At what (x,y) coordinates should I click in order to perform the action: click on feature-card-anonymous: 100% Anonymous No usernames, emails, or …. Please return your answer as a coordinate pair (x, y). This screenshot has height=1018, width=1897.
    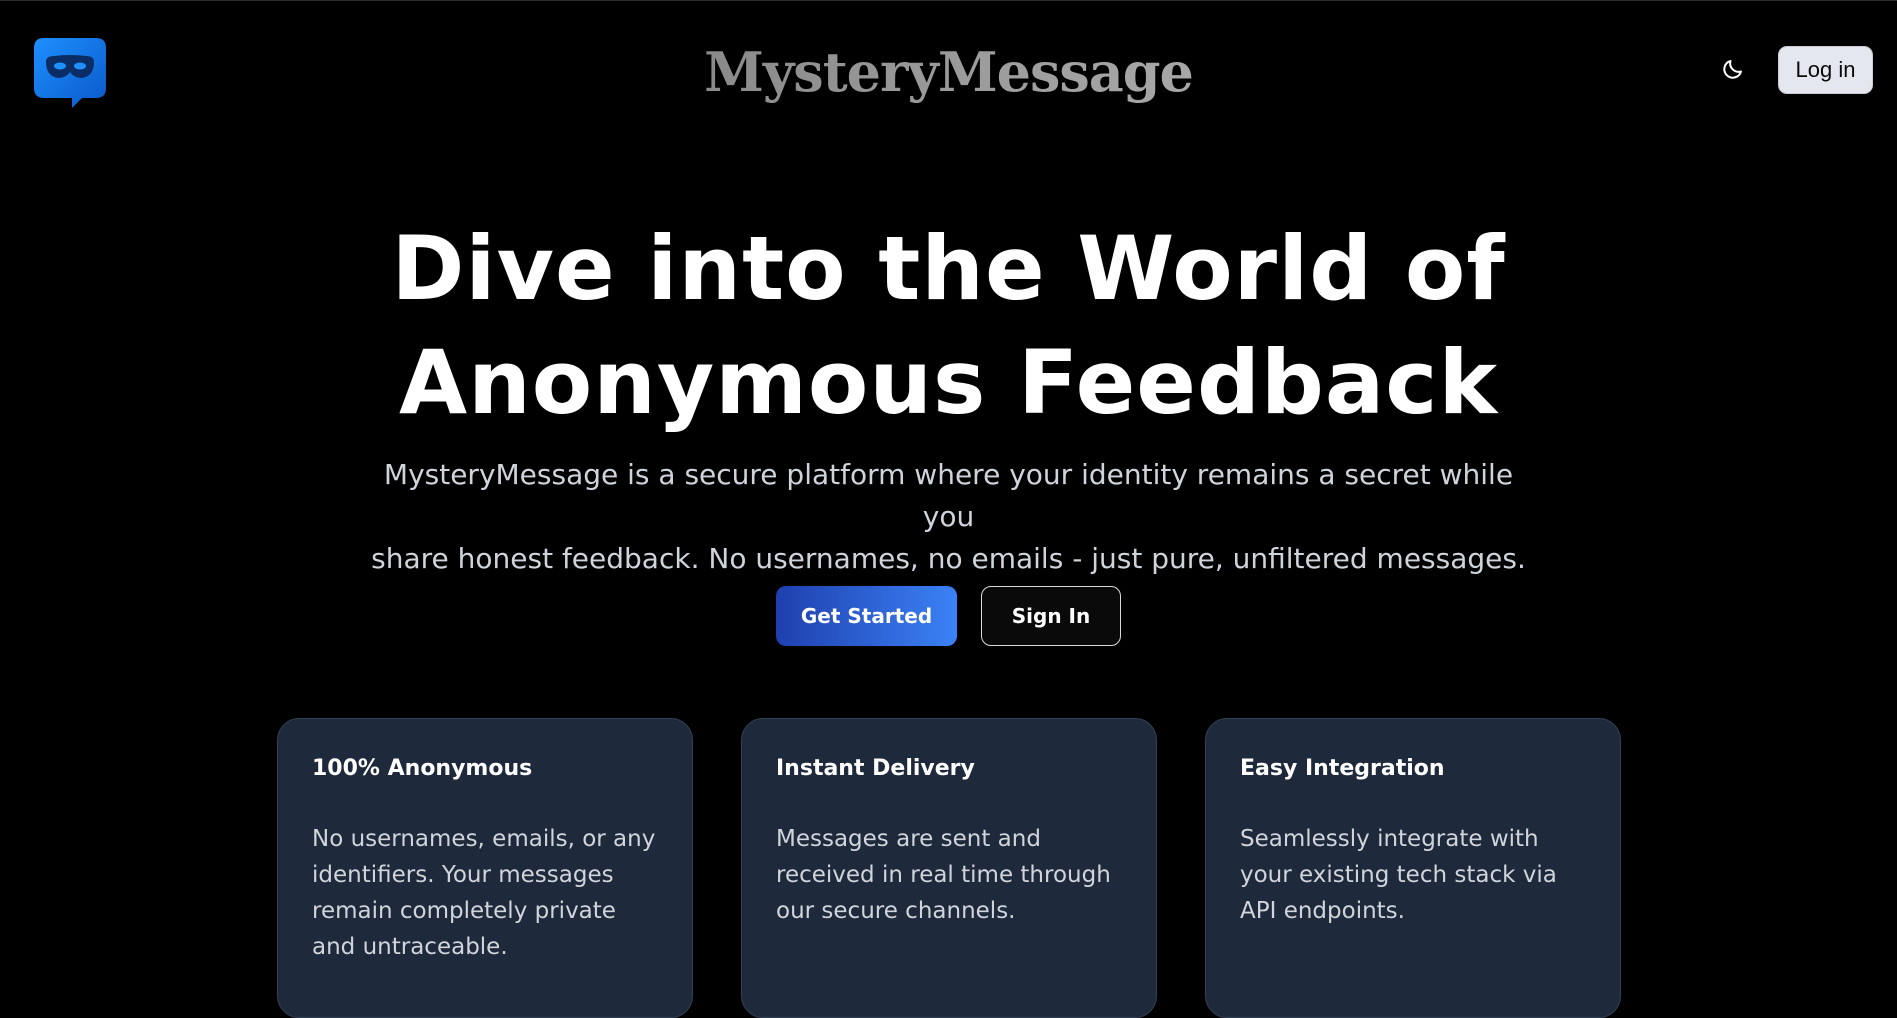
    Looking at the image, I should click on (485, 868).